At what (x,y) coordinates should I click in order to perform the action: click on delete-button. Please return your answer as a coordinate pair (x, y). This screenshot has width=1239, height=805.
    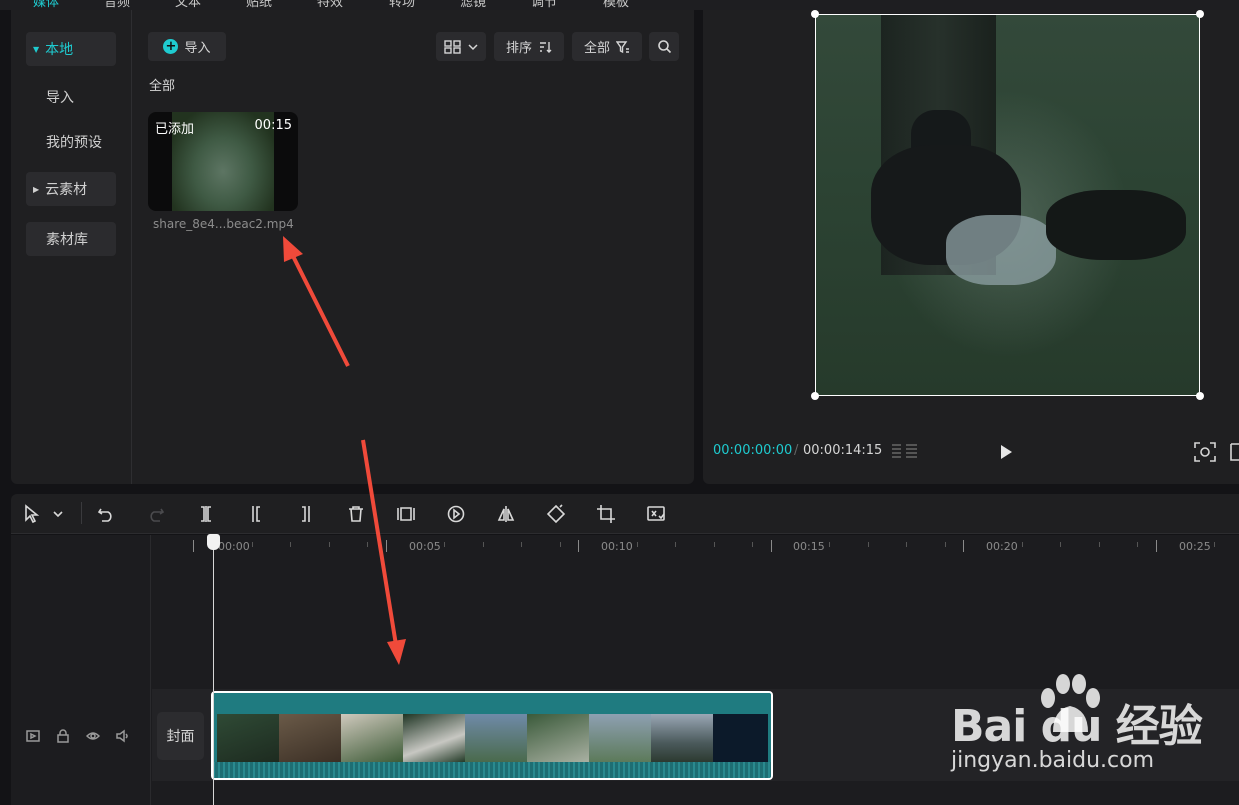
    Looking at the image, I should click on (356, 514).